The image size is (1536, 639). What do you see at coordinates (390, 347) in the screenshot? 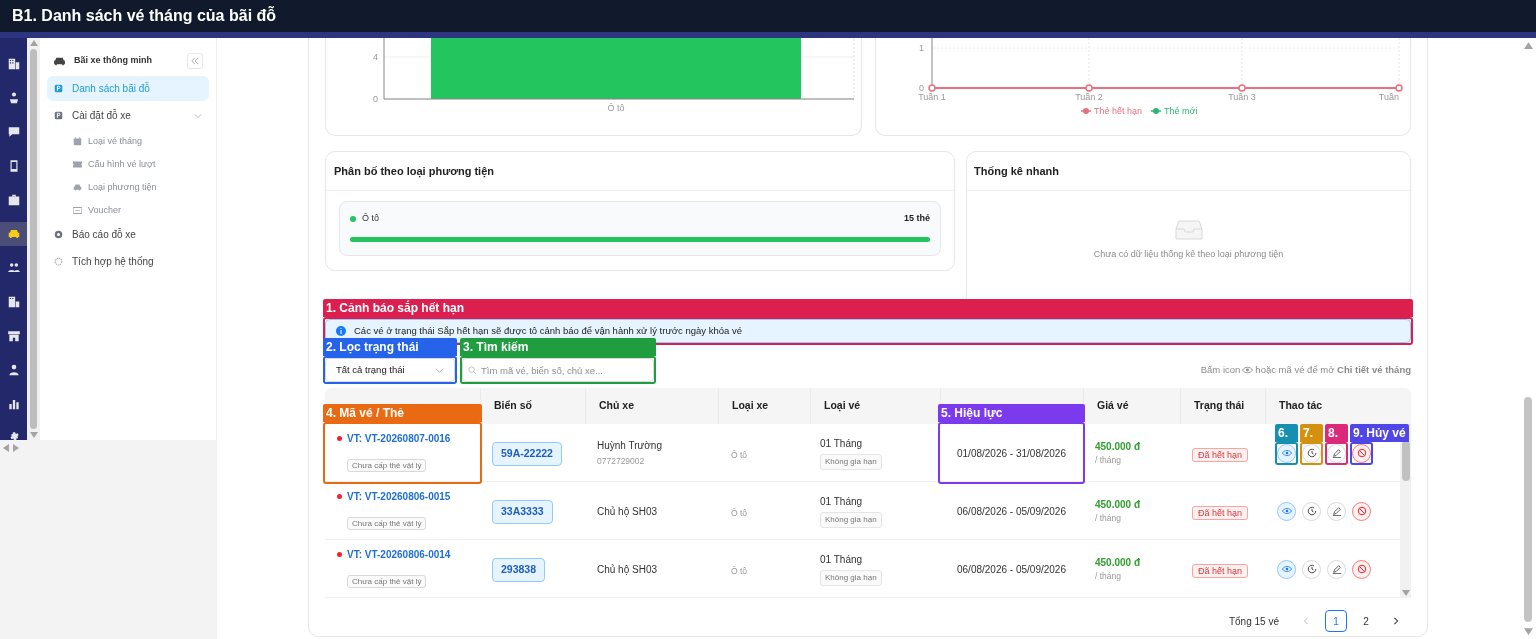
I see `annotation-label: 2. Lọc trạng thái` at bounding box center [390, 347].